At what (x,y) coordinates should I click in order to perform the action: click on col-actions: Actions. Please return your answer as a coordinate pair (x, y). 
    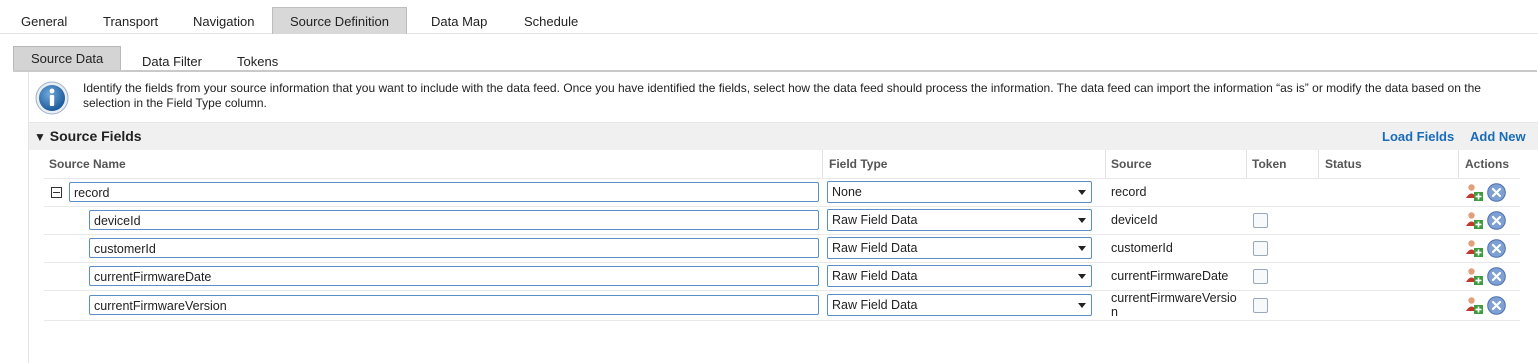
    Looking at the image, I should click on (1487, 164).